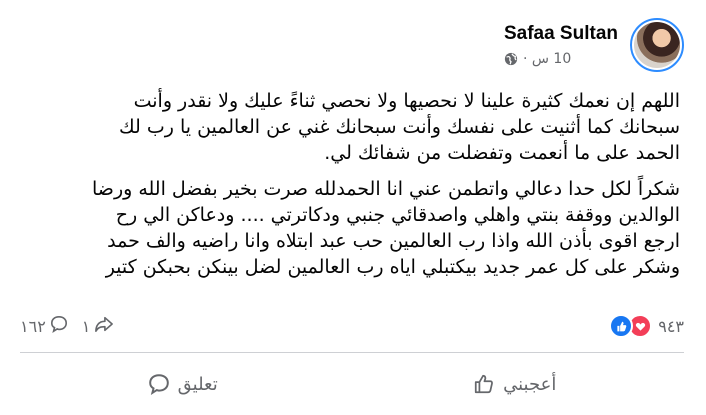  I want to click on header-text: Safaa Sultan 10 س ·, so click(561, 45).